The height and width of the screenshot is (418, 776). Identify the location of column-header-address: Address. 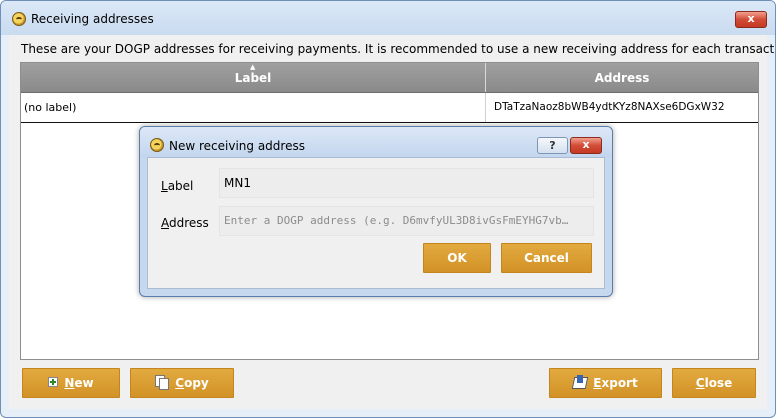
(622, 77).